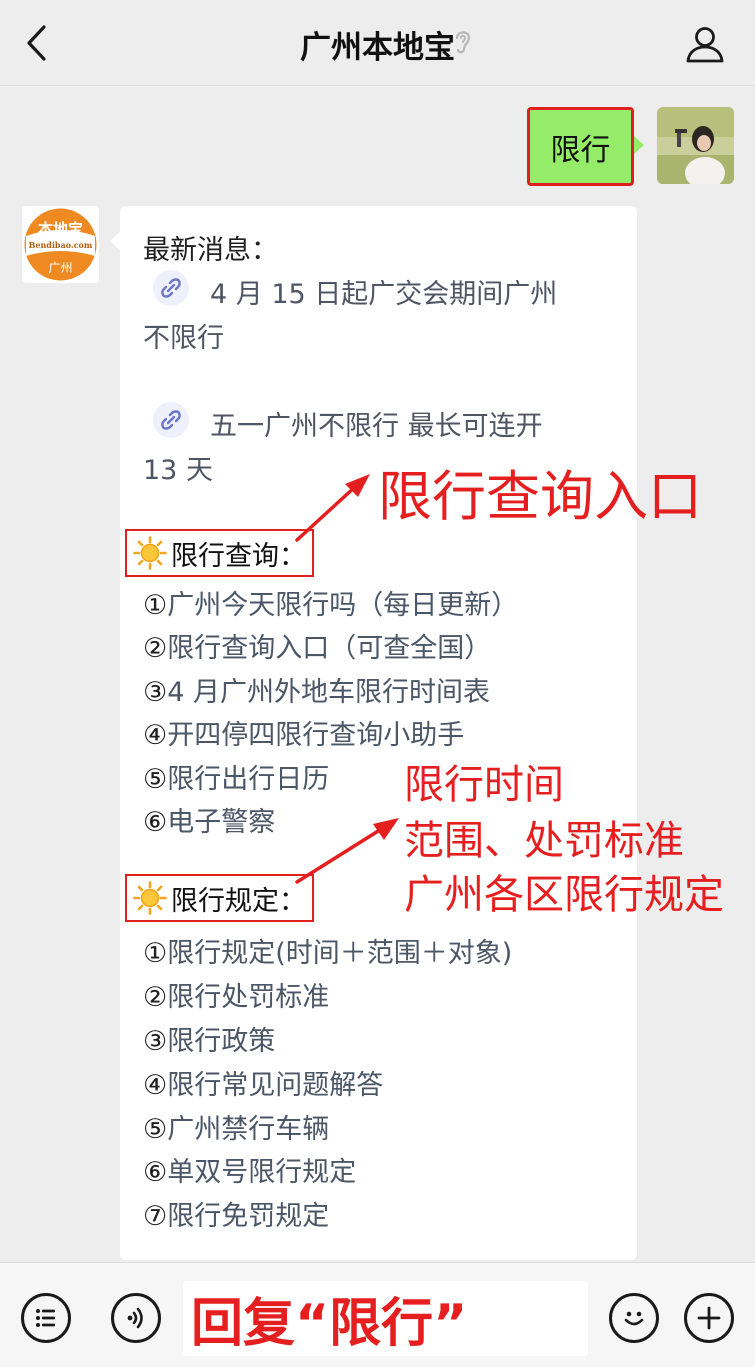 The width and height of the screenshot is (755, 1367). Describe the element at coordinates (540, 496) in the screenshot. I see `annotation-query-entry: 限行查询入口` at that location.